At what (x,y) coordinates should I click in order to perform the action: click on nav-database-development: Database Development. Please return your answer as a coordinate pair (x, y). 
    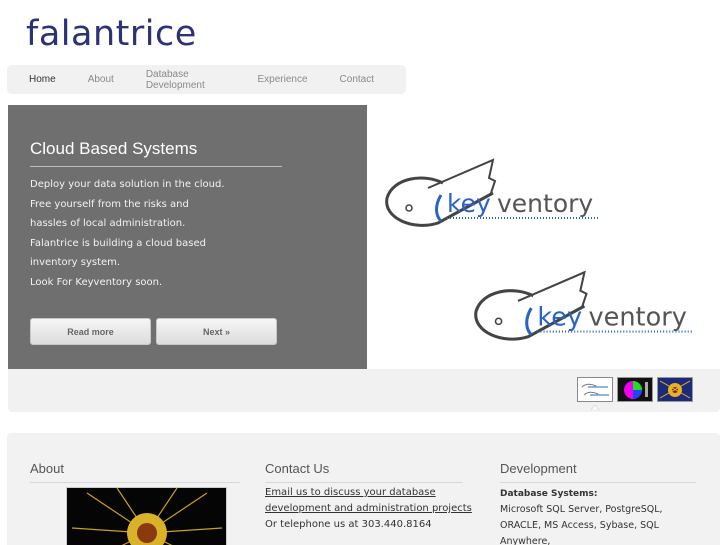
    Looking at the image, I should click on (186, 80).